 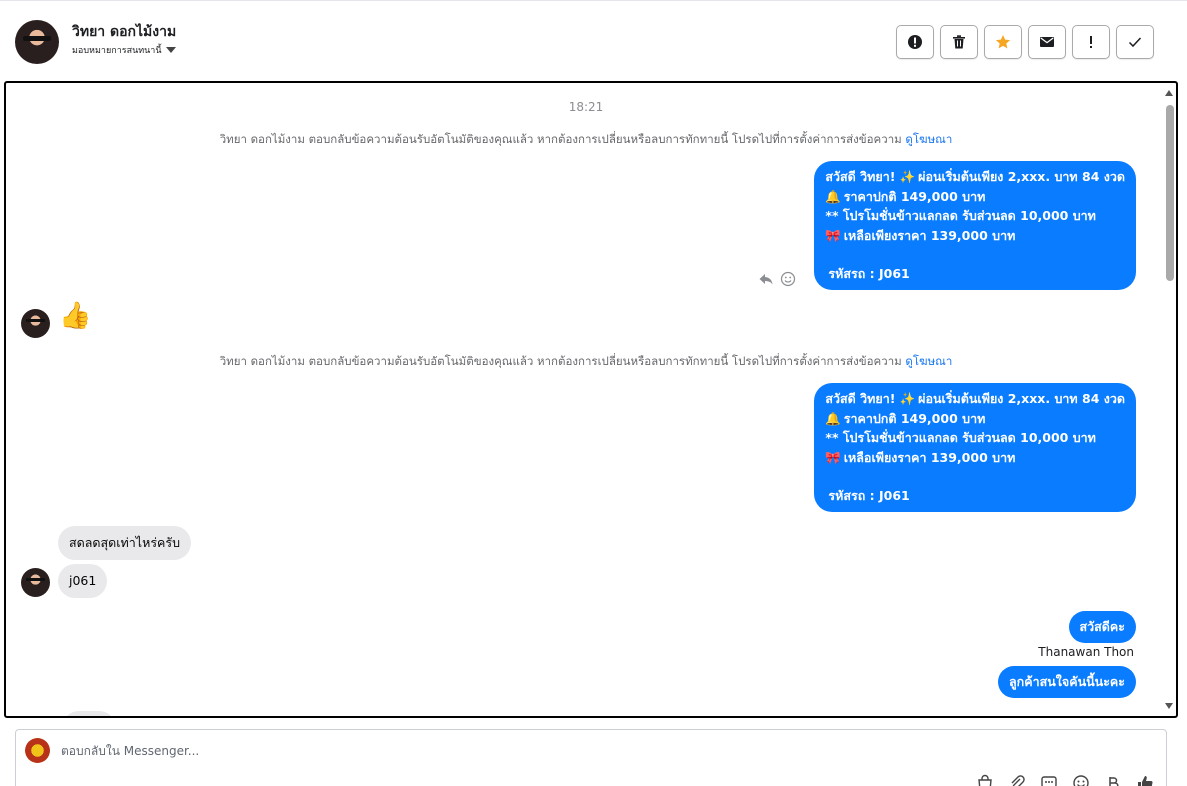 What do you see at coordinates (117, 51) in the screenshot?
I see `assign-label: มอบหมายการสนทนานี้` at bounding box center [117, 51].